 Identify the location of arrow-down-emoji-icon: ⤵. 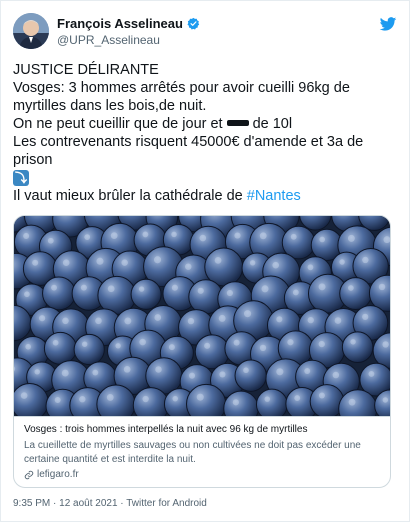
(21, 178).